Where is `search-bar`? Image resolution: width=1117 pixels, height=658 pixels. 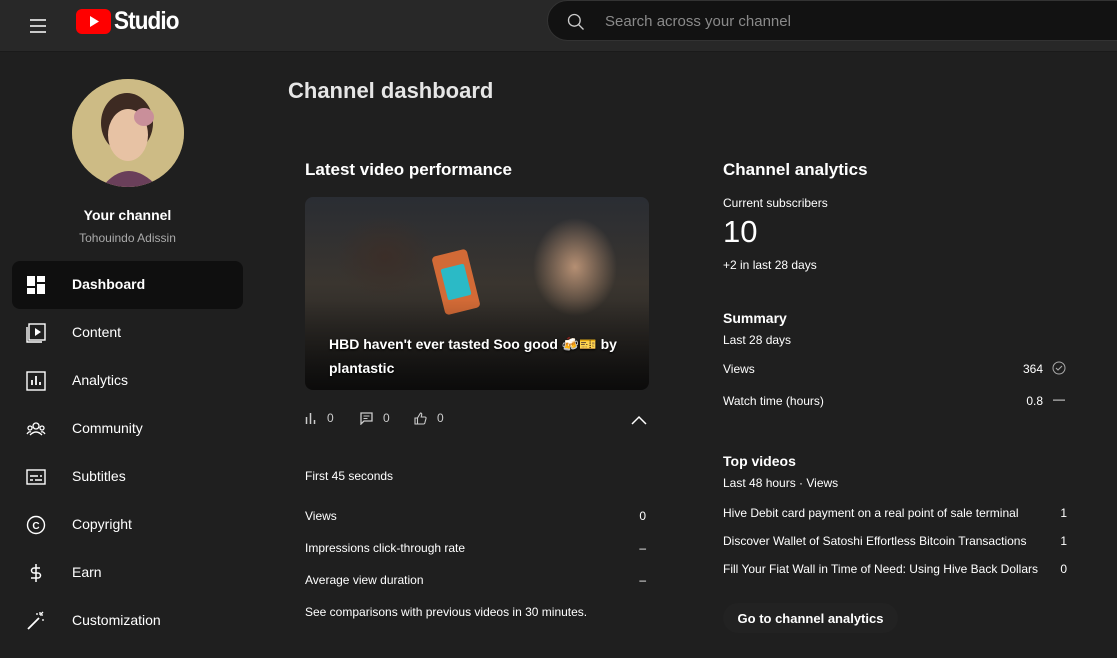
search-bar is located at coordinates (832, 21).